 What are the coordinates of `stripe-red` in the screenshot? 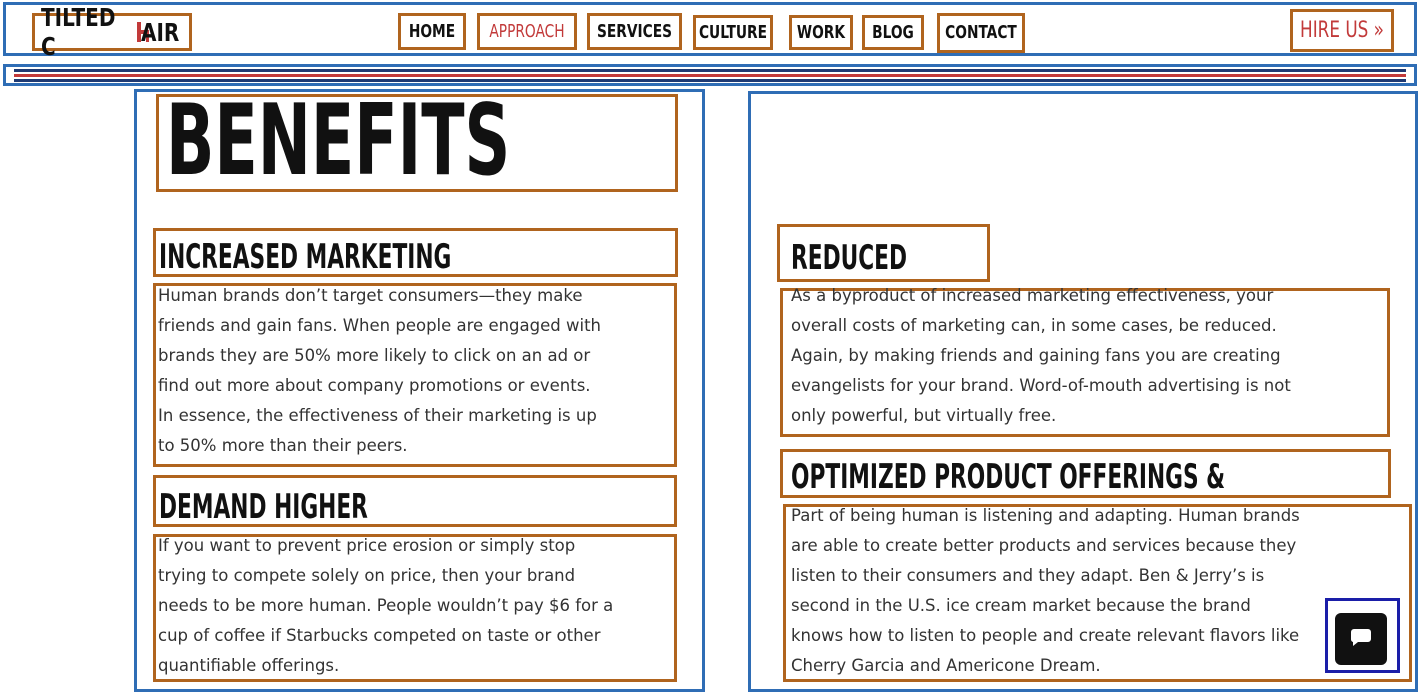 It's located at (710, 75).